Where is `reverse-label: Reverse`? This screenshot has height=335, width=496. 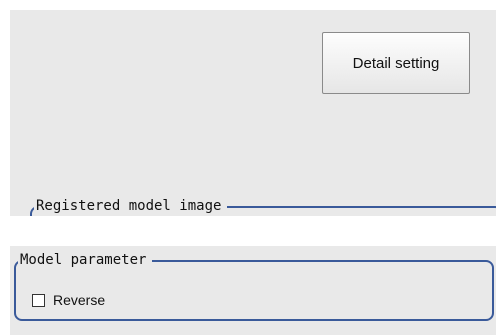 reverse-label: Reverse is located at coordinates (79, 300).